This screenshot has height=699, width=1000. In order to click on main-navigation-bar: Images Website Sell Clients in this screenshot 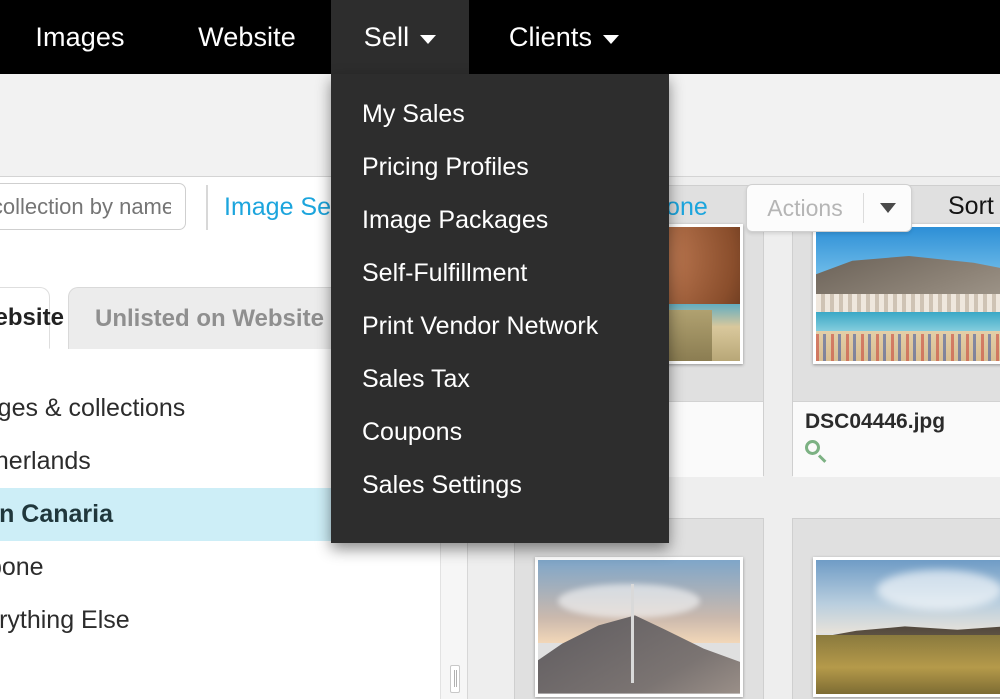, I will do `click(500, 37)`.